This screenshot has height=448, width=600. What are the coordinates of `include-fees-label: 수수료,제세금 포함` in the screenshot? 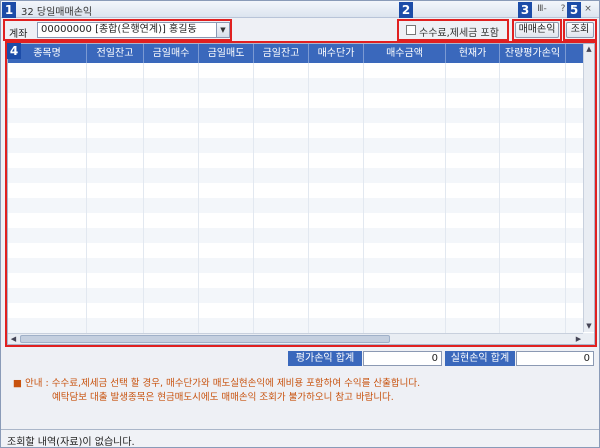 It's located at (459, 31).